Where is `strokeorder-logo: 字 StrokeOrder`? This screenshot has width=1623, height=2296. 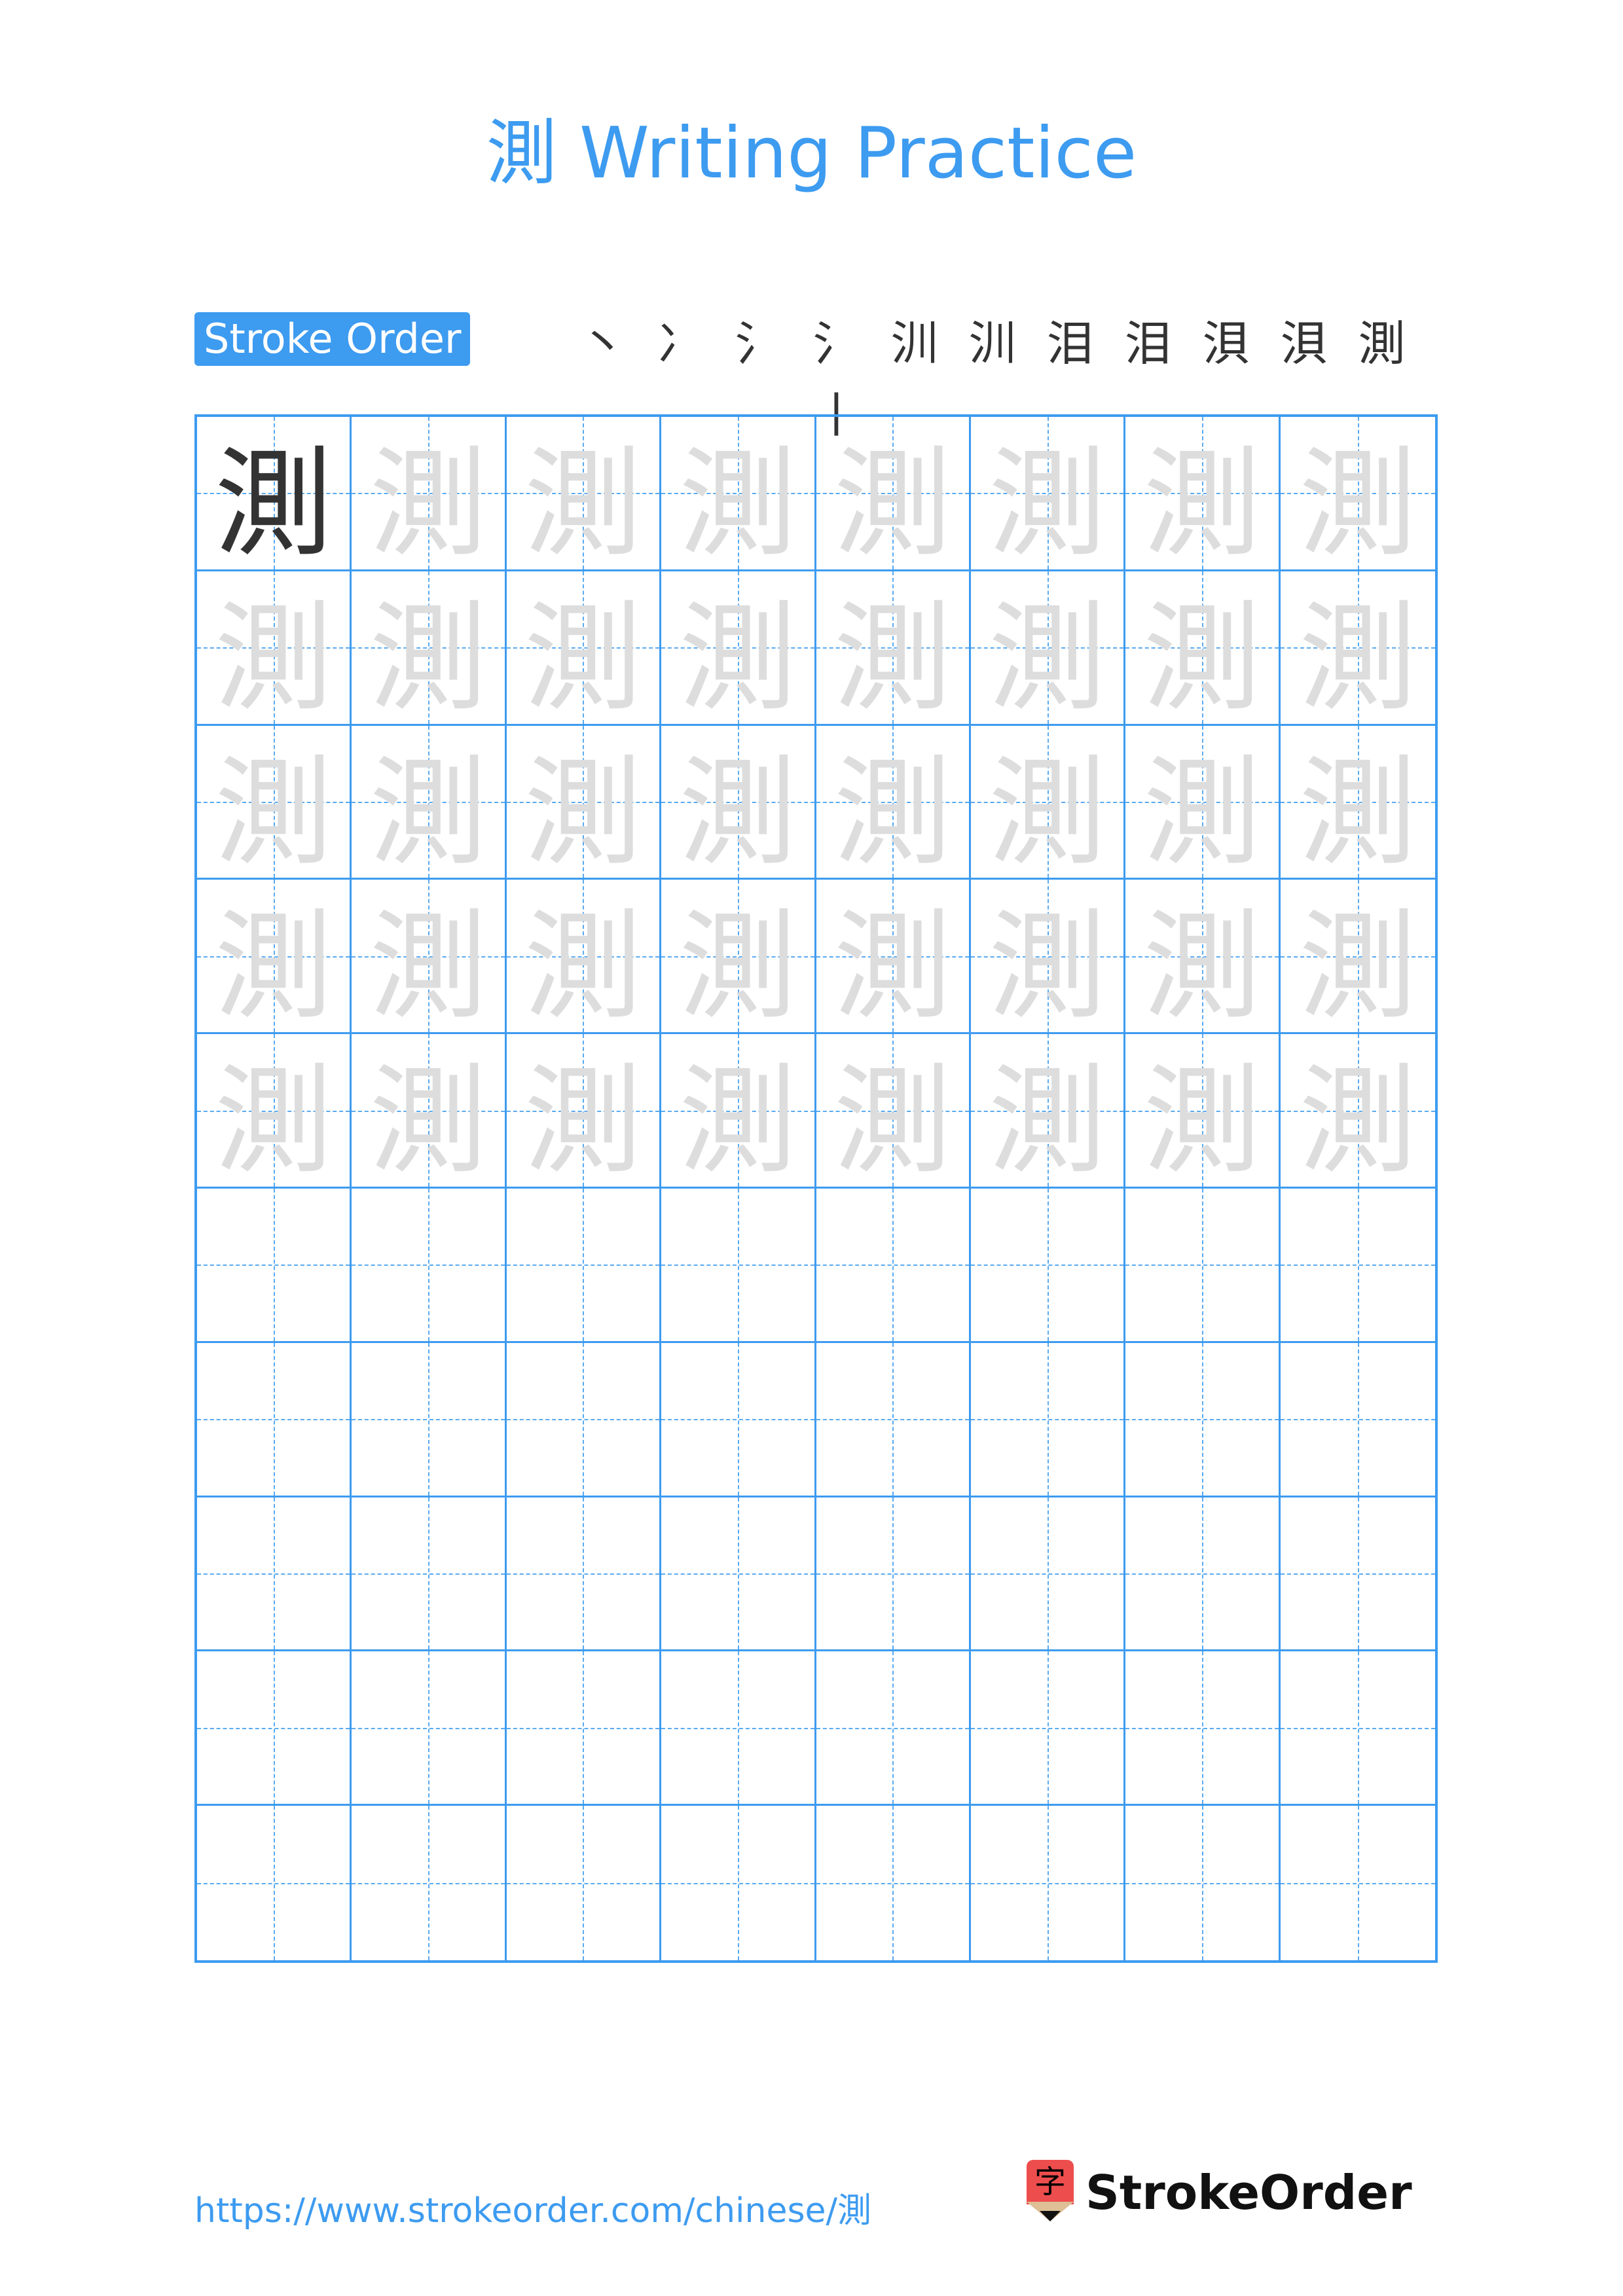 strokeorder-logo: 字 StrokeOrder is located at coordinates (1219, 2192).